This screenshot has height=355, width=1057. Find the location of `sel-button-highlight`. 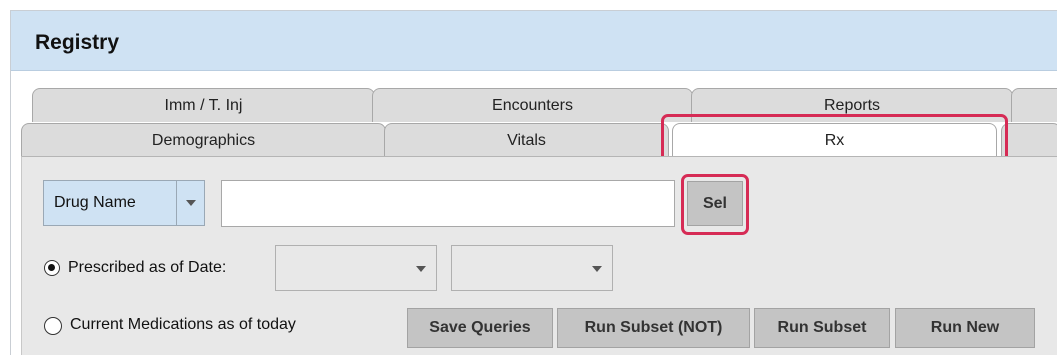

sel-button-highlight is located at coordinates (715, 204).